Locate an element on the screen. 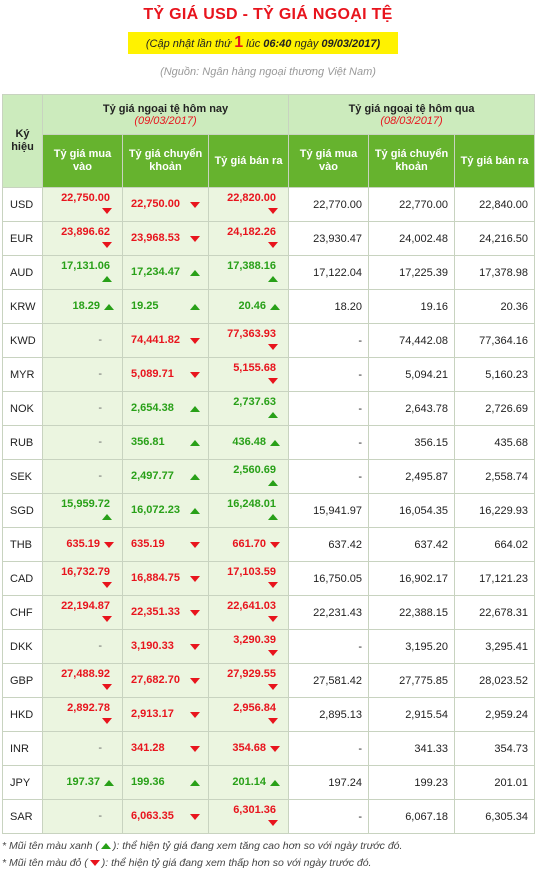 This screenshot has width=536, height=880. today-buy-value: 18.29 is located at coordinates (86, 306).